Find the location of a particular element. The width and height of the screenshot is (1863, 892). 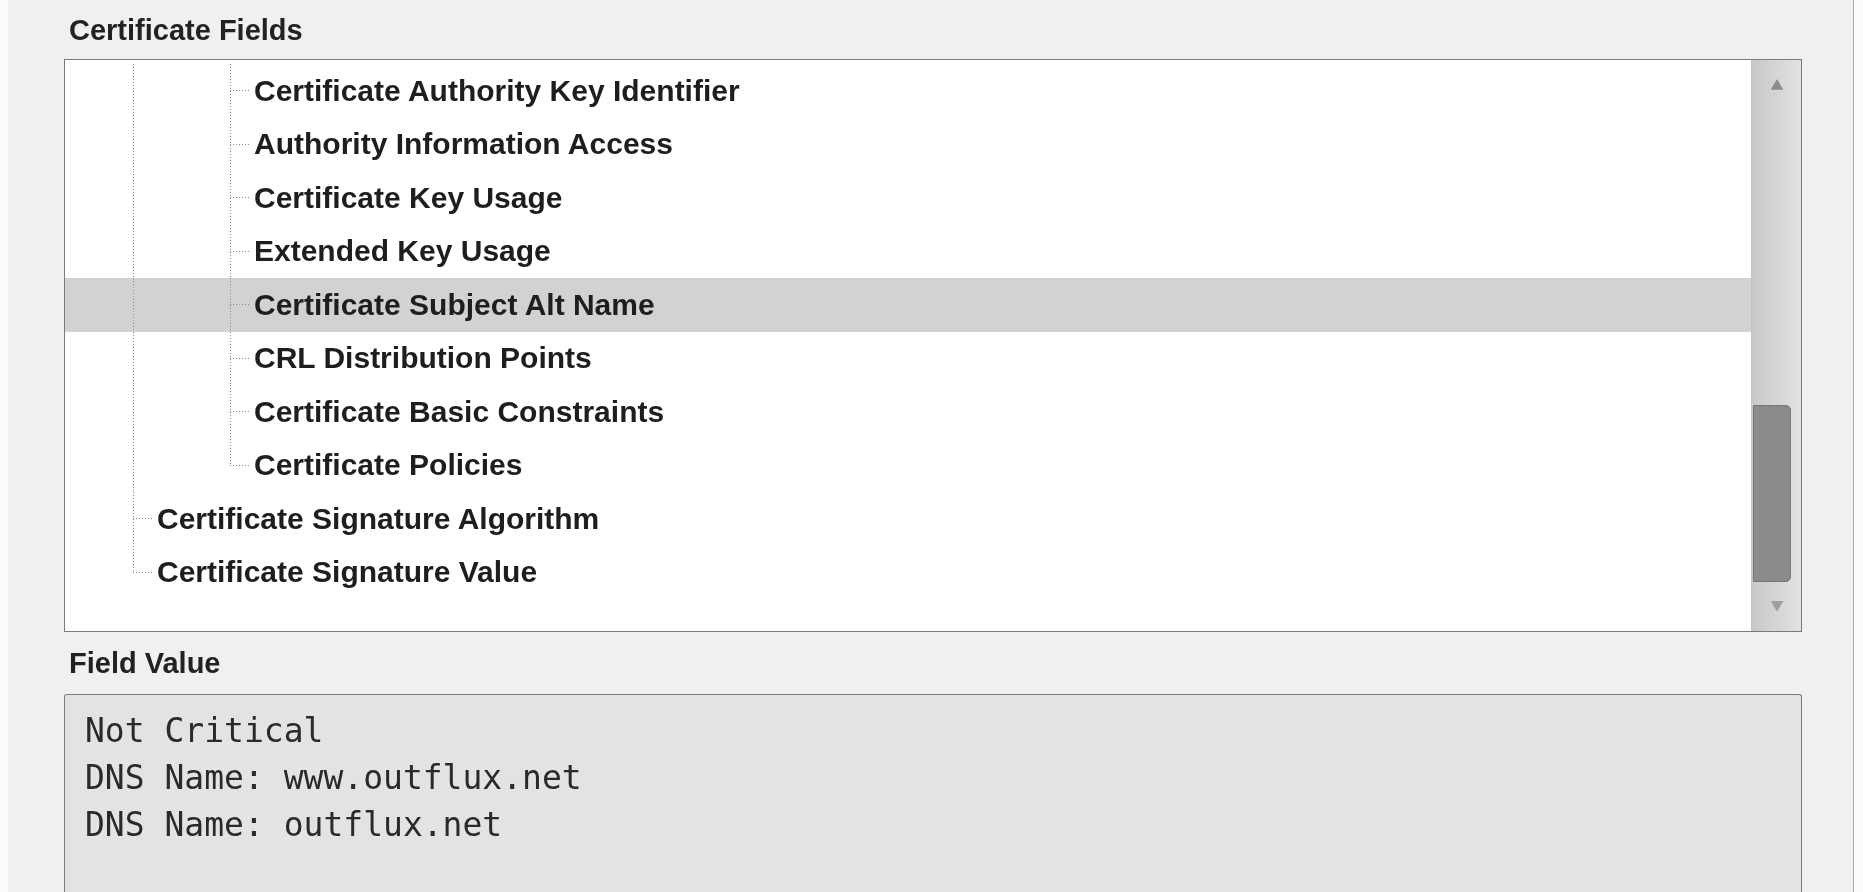

tree-item: Certificate Key Usage is located at coordinates (908, 198).